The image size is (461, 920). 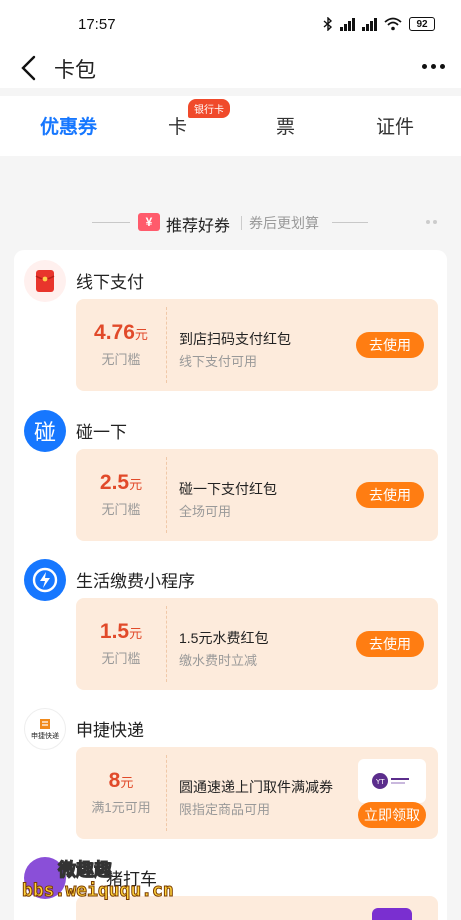 What do you see at coordinates (101, 432) in the screenshot?
I see `merchant-name: 碰一下` at bounding box center [101, 432].